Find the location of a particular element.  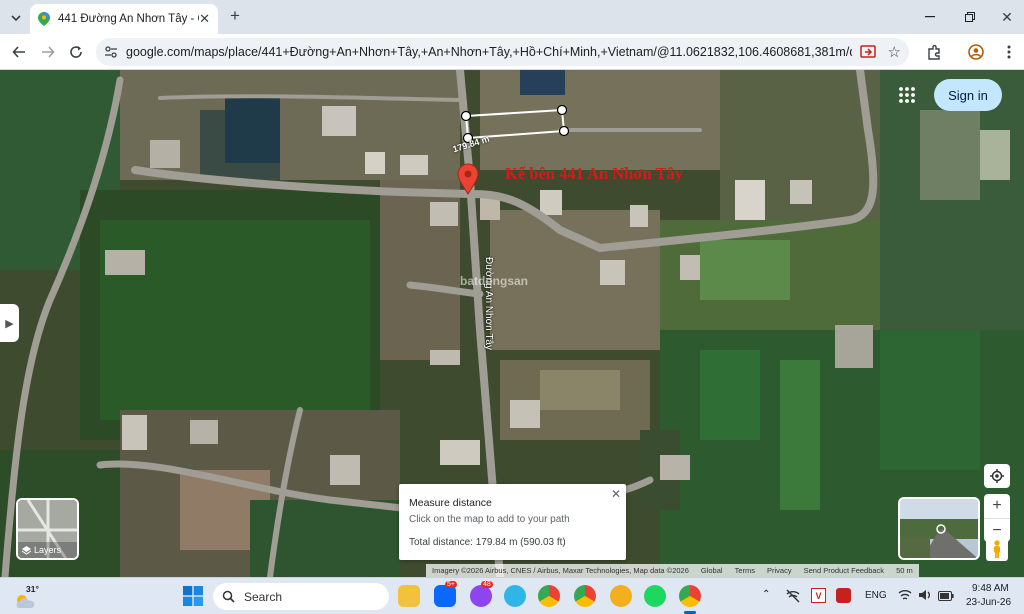

minimize-button is located at coordinates (930, 17).